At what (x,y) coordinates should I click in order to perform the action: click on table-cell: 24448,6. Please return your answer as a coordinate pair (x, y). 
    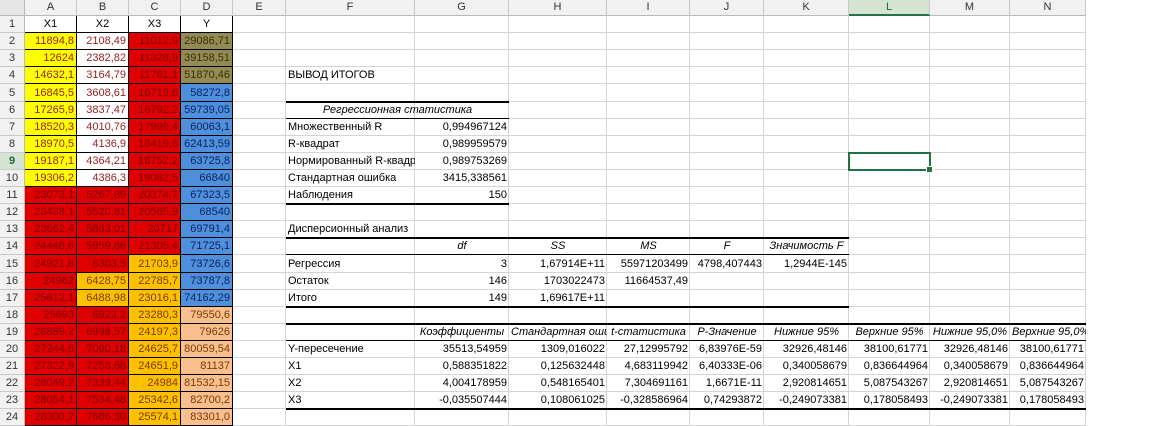
    Looking at the image, I should click on (51, 246).